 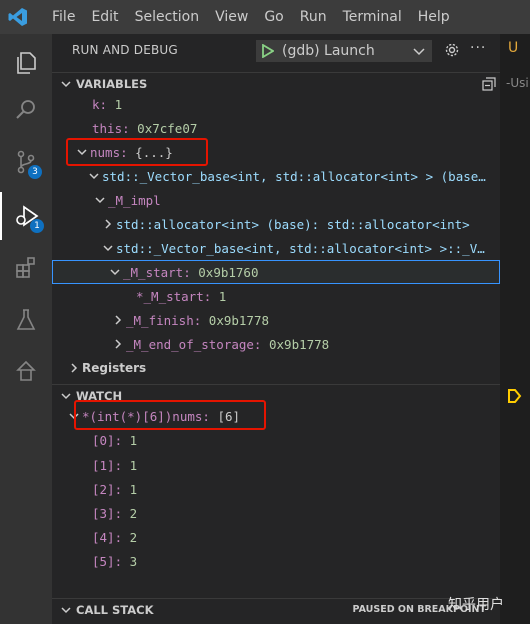 I want to click on explorer-button, so click(x=26, y=62).